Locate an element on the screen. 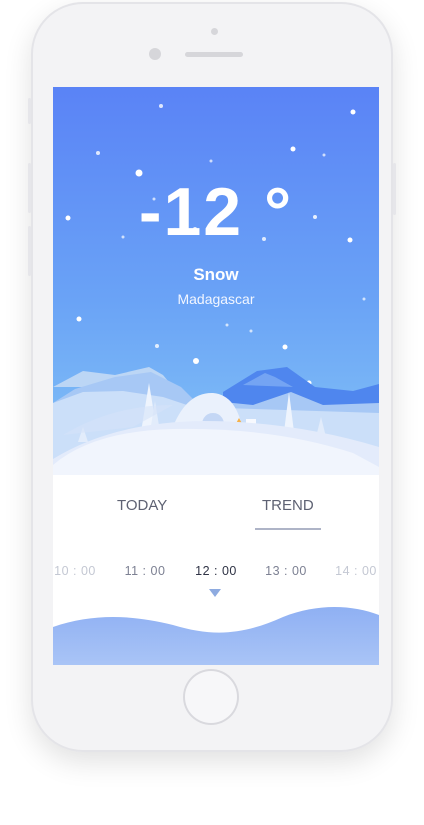  power-button is located at coordinates (394, 189).